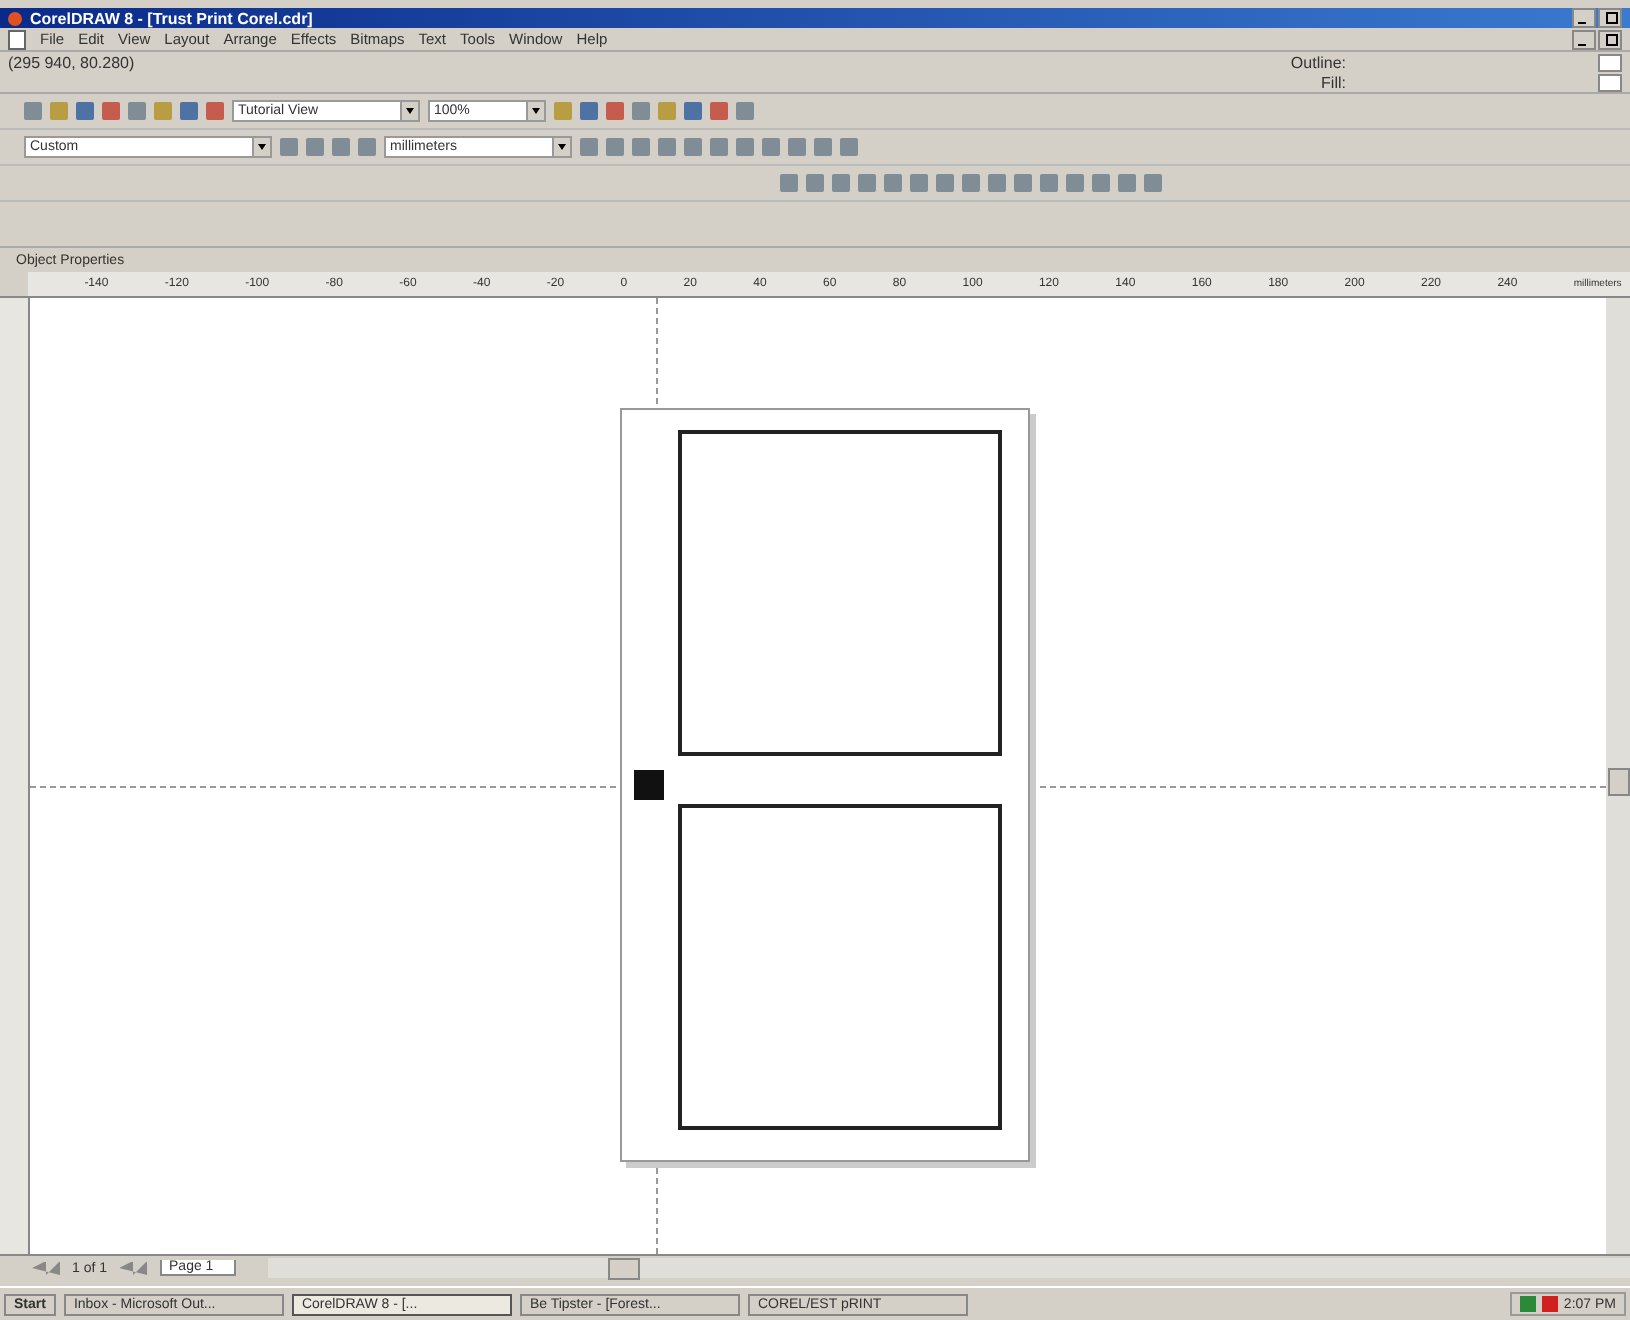 This screenshot has width=1630, height=1320. I want to click on outline-label: Outline:, so click(1318, 62).